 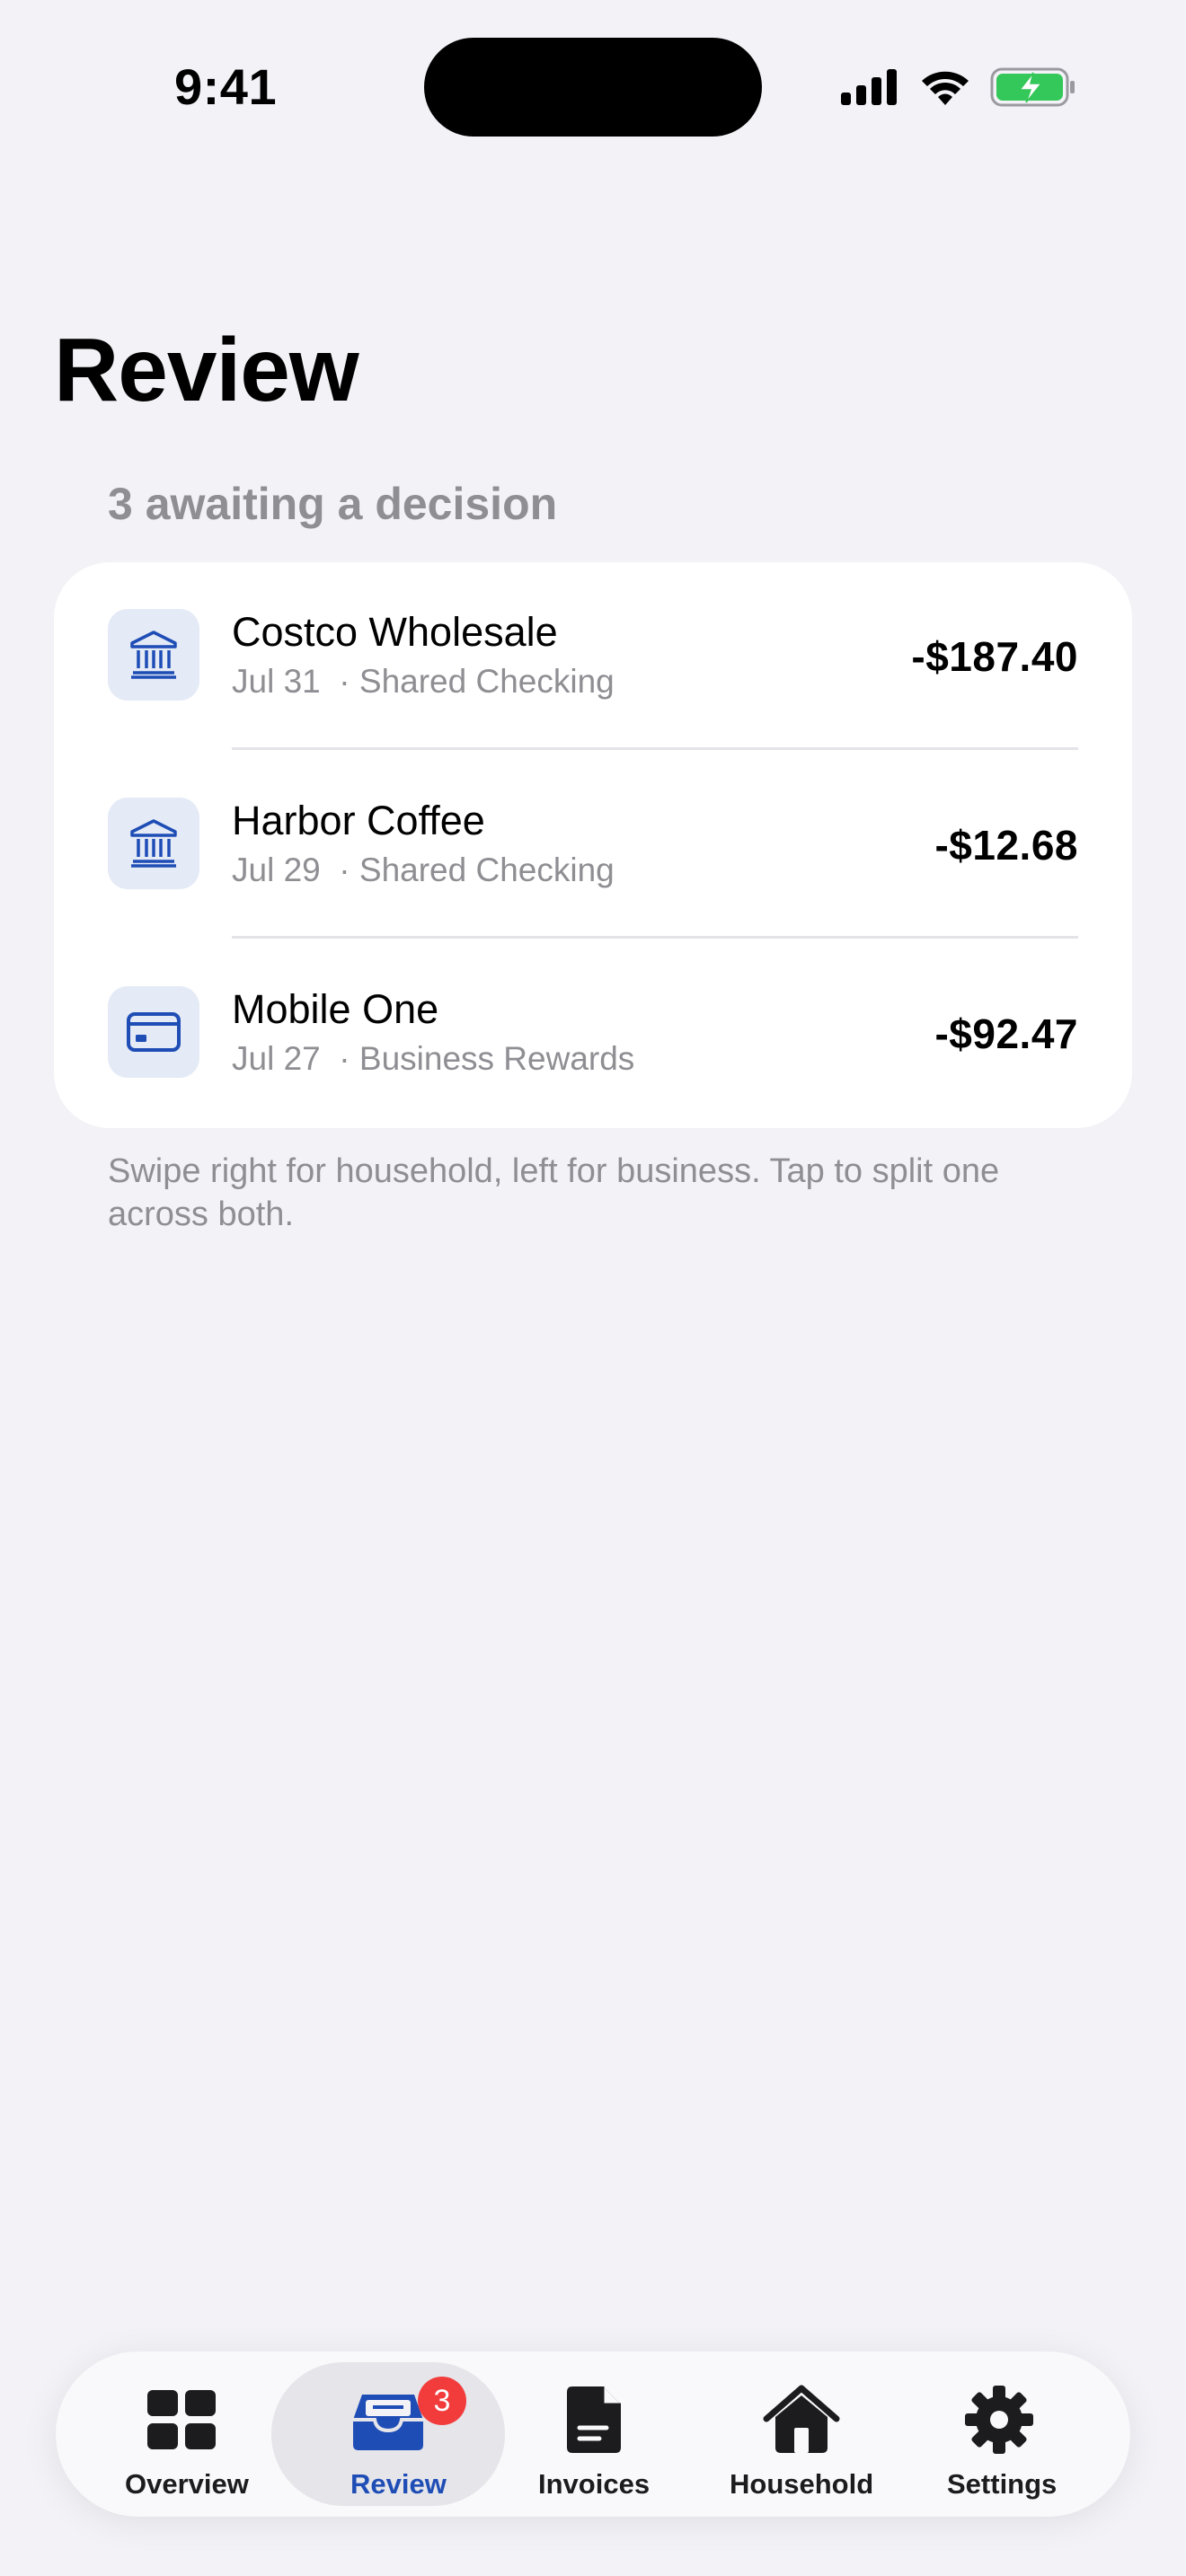 I want to click on merchant-name: Harbor Coffee, so click(x=358, y=820).